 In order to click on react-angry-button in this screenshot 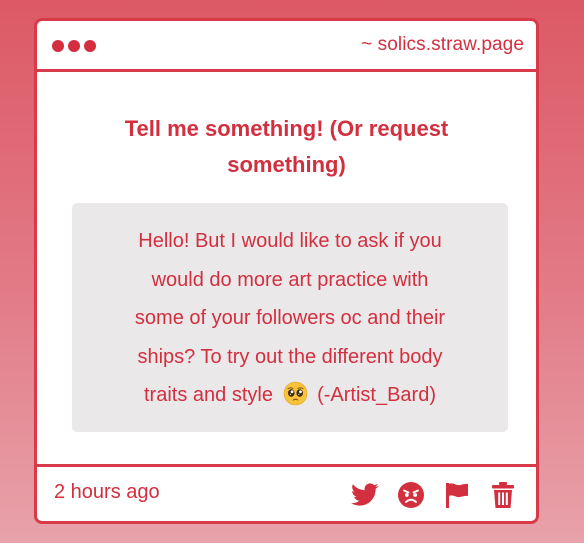, I will do `click(411, 495)`.